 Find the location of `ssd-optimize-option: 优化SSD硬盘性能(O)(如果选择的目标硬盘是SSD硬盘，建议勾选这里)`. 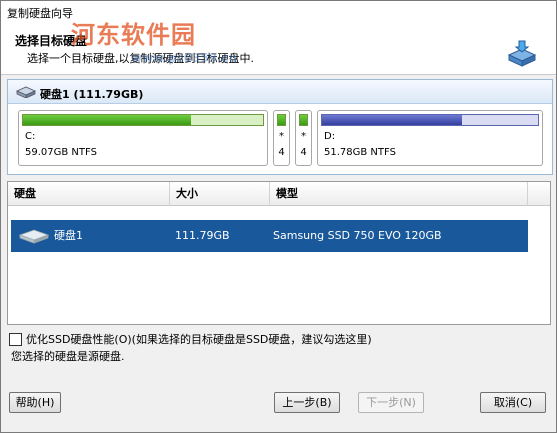

ssd-optimize-option: 优化SSD硬盘性能(O)(如果选择的目标硬盘是SSD硬盘，建议勾选这里) is located at coordinates (190, 339).